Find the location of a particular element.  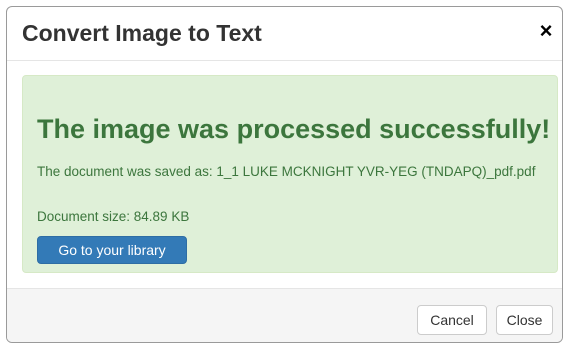

close-button: Close is located at coordinates (524, 320).